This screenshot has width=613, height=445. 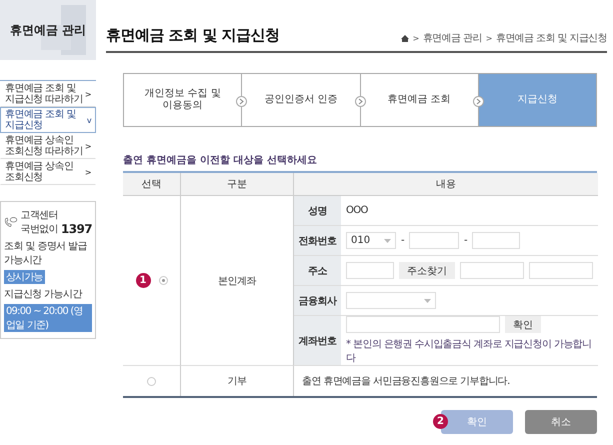 What do you see at coordinates (76, 229) in the screenshot?
I see `phone-number: 1397` at bounding box center [76, 229].